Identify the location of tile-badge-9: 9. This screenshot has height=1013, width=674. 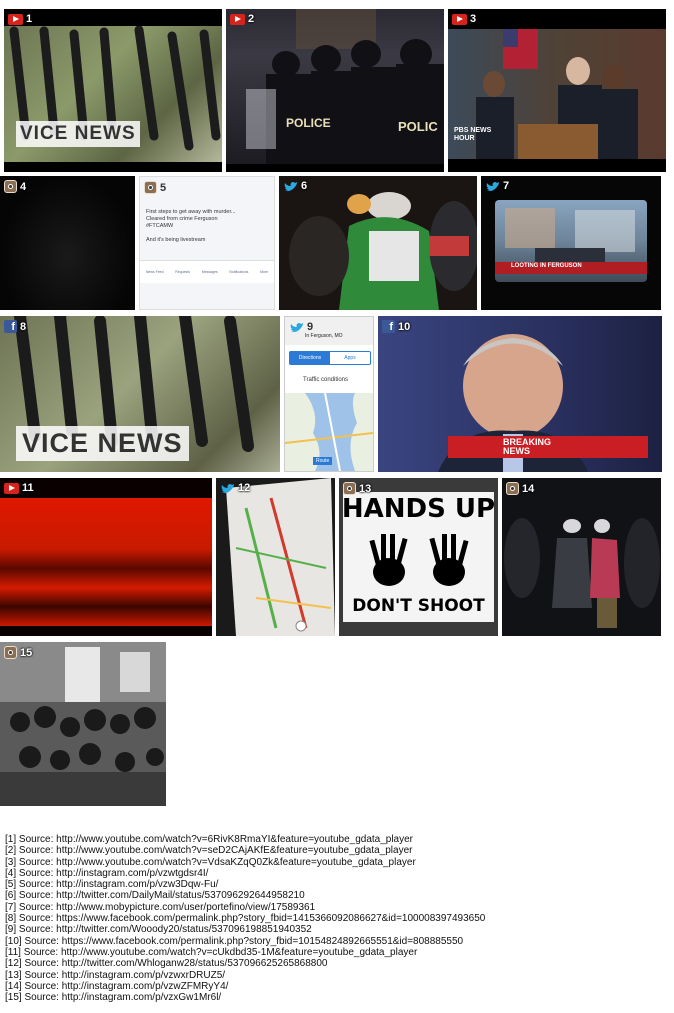
(301, 327).